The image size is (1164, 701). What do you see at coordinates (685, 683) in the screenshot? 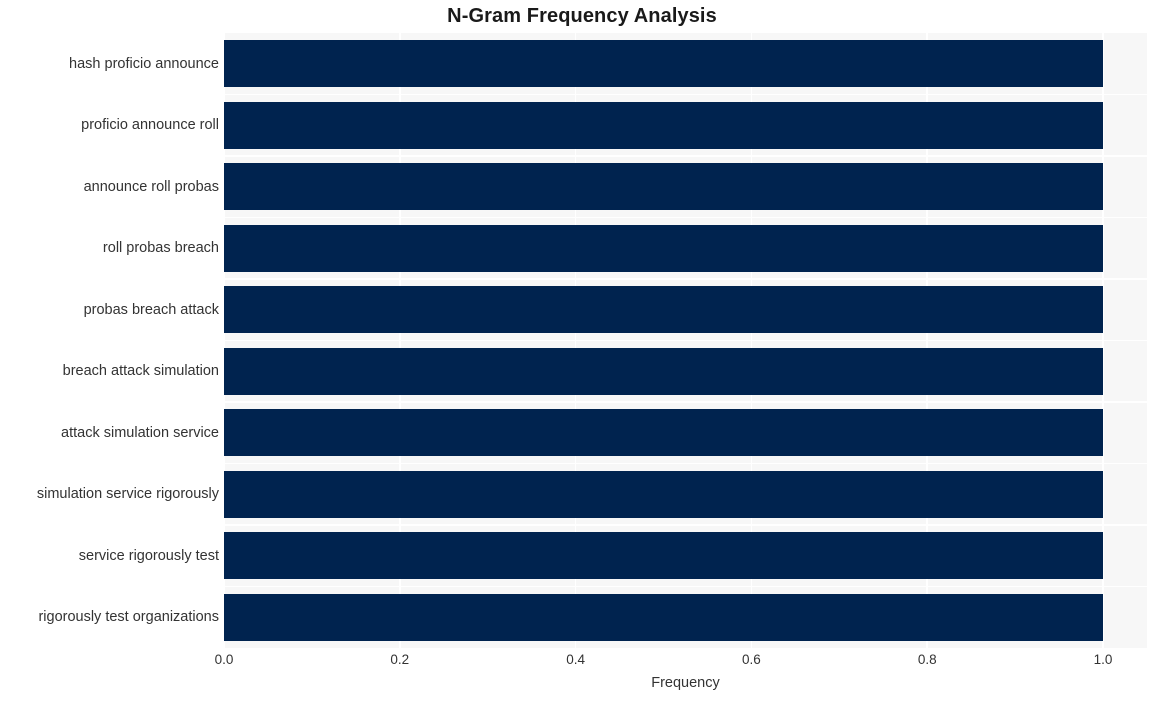
I see `x-axis-title: Frequency` at bounding box center [685, 683].